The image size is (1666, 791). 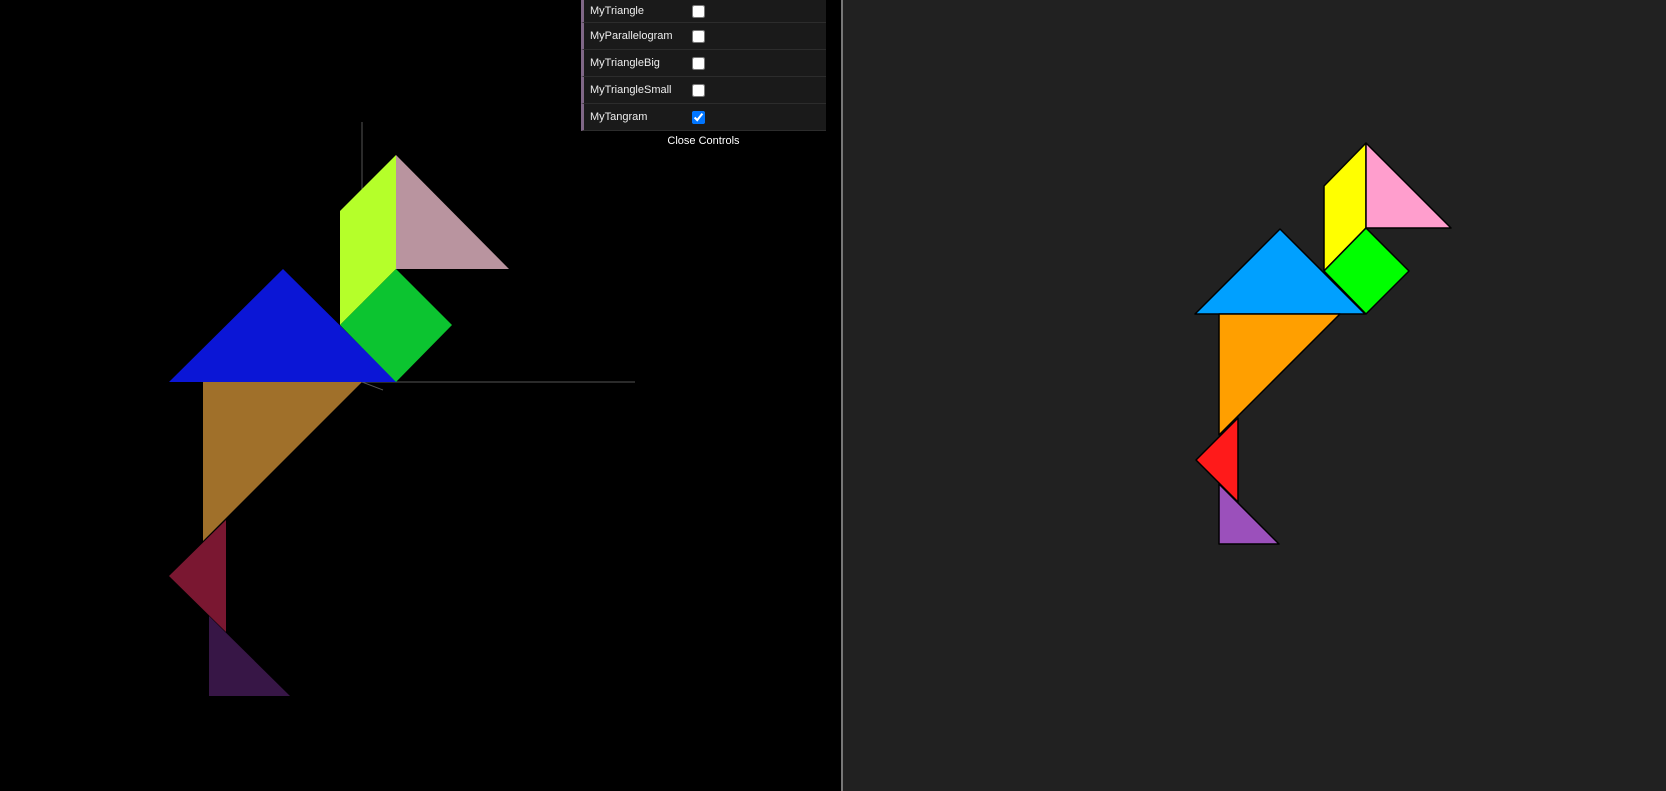 What do you see at coordinates (1217, 460) in the screenshot?
I see `reference-piece-small-triangle-red` at bounding box center [1217, 460].